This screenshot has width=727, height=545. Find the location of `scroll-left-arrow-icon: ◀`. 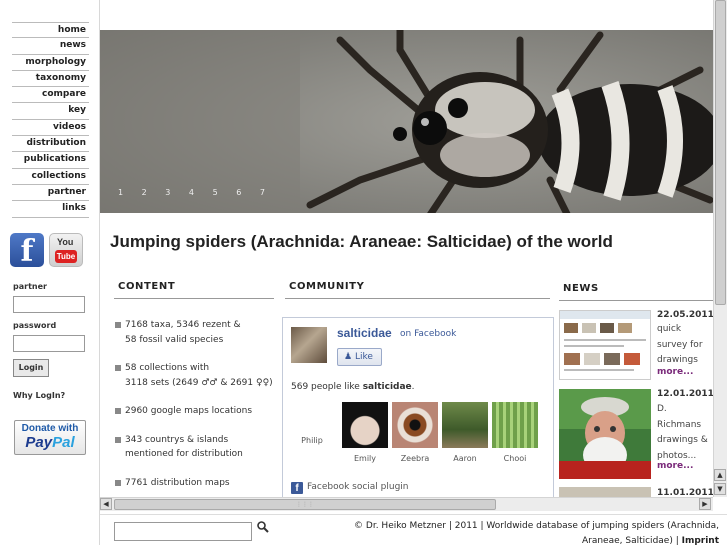

scroll-left-arrow-icon: ◀ is located at coordinates (106, 504).